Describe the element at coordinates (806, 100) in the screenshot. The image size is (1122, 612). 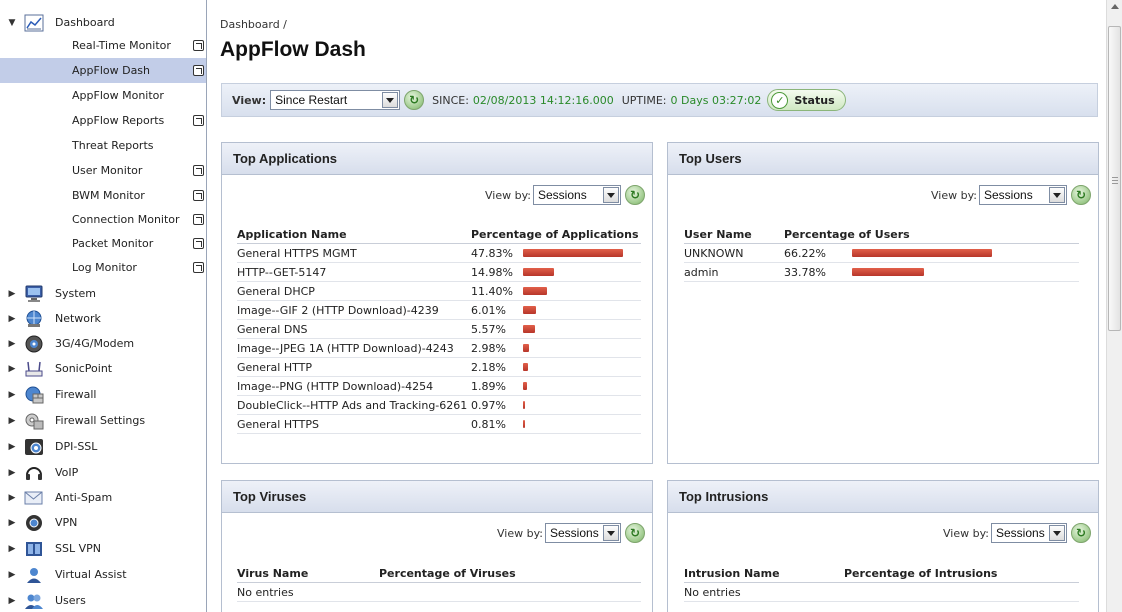
I see `status-button: ✓ Status` at that location.